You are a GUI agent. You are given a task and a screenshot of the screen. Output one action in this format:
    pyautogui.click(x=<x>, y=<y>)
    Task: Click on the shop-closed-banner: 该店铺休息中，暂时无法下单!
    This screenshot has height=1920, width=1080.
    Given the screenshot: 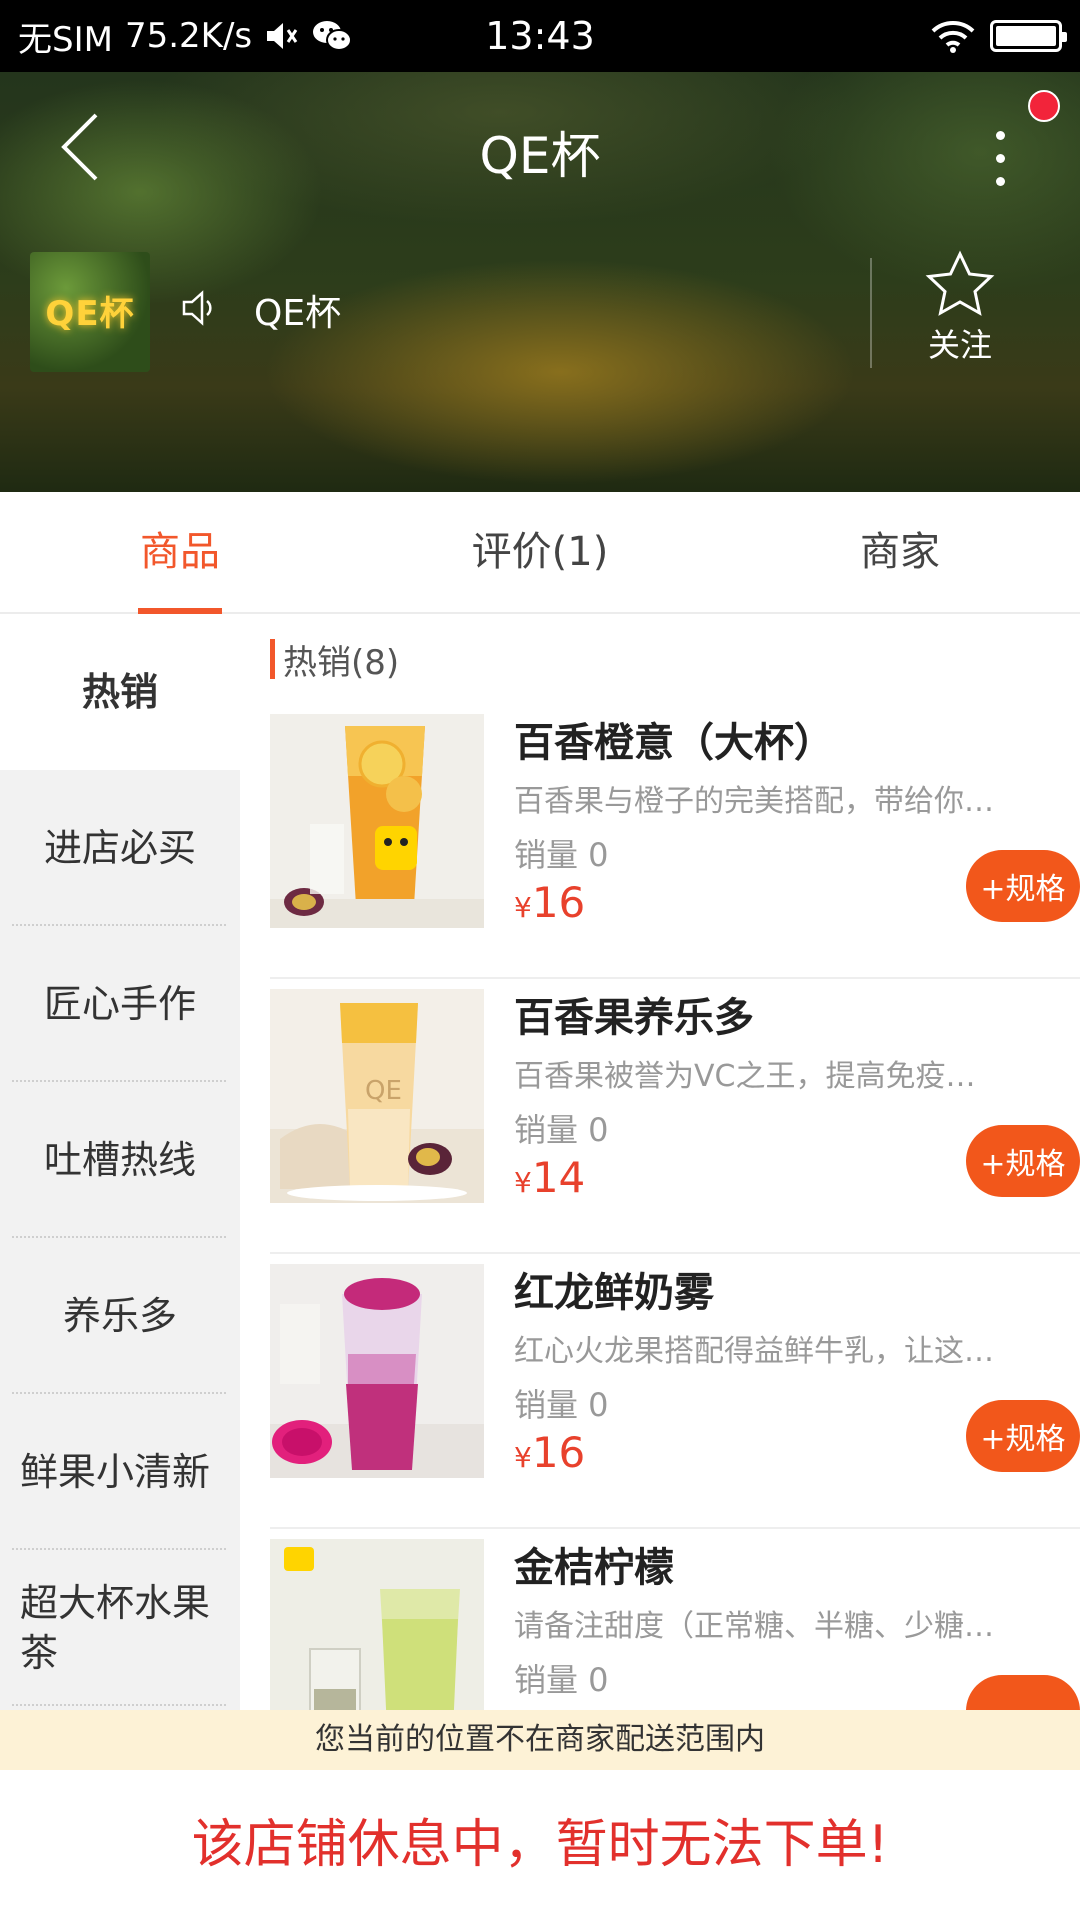 What is the action you would take?
    pyautogui.click(x=540, y=1845)
    